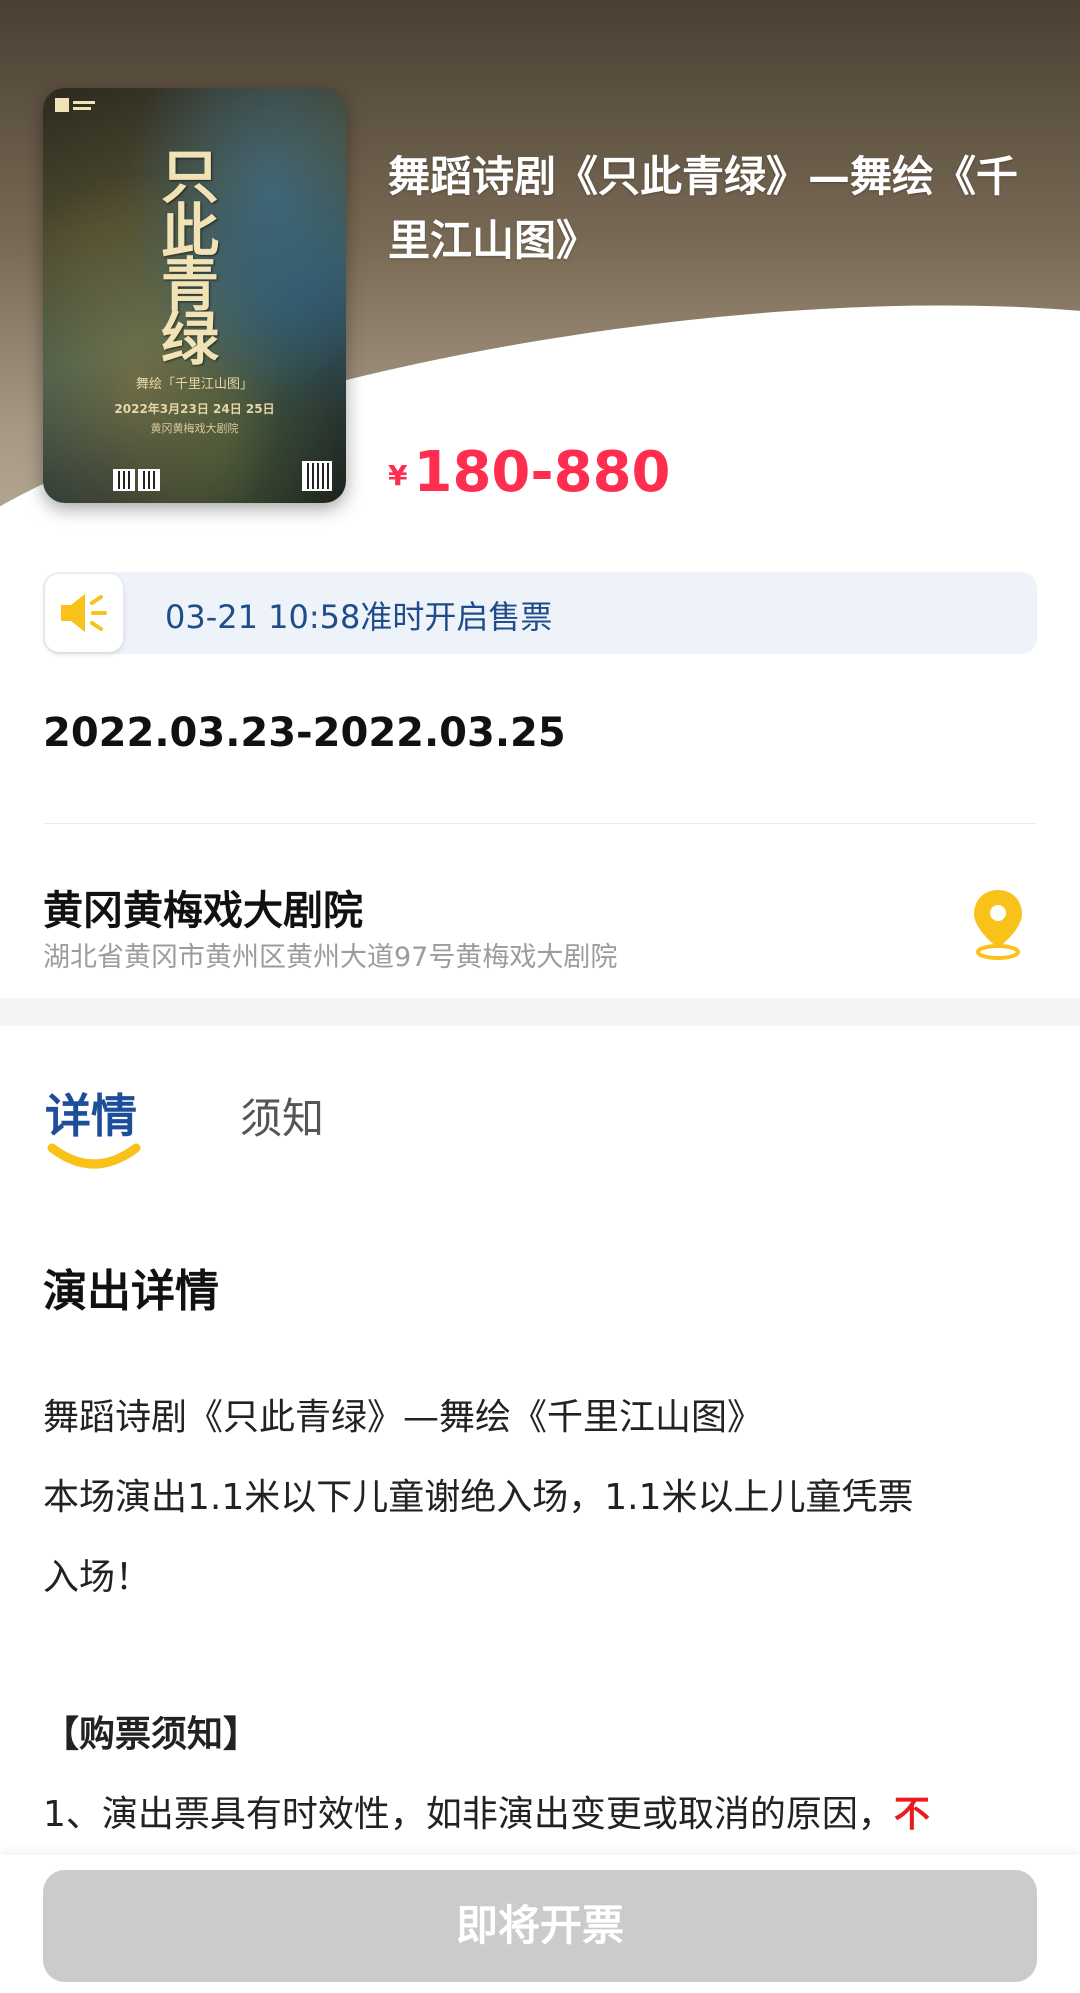 This screenshot has width=1080, height=1993. What do you see at coordinates (282, 1115) in the screenshot?
I see `tab-notice: 须知` at bounding box center [282, 1115].